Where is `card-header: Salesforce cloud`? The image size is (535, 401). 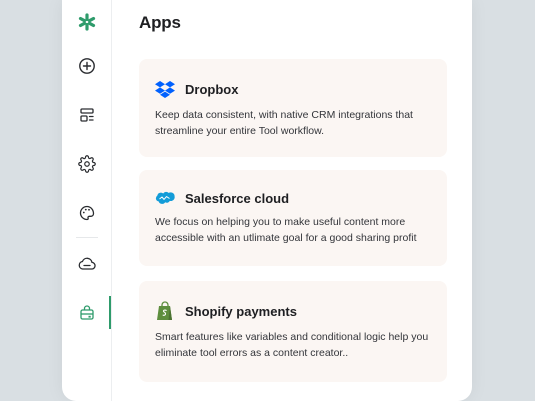 card-header: Salesforce cloud is located at coordinates (222, 198).